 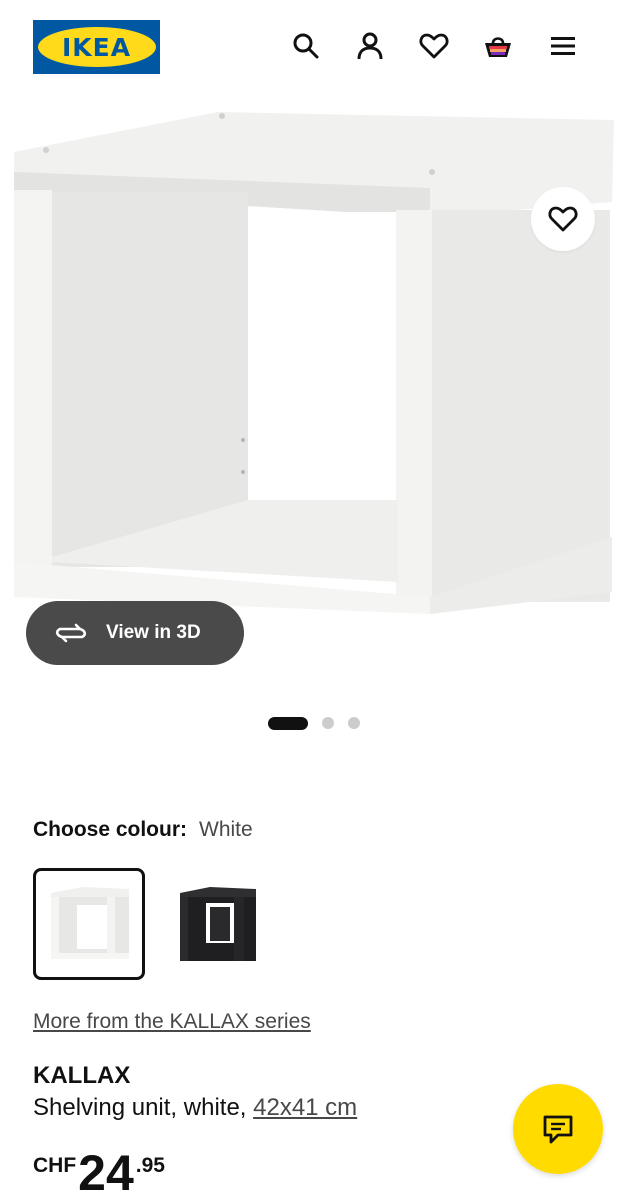 I want to click on favourites-icon, so click(x=434, y=46).